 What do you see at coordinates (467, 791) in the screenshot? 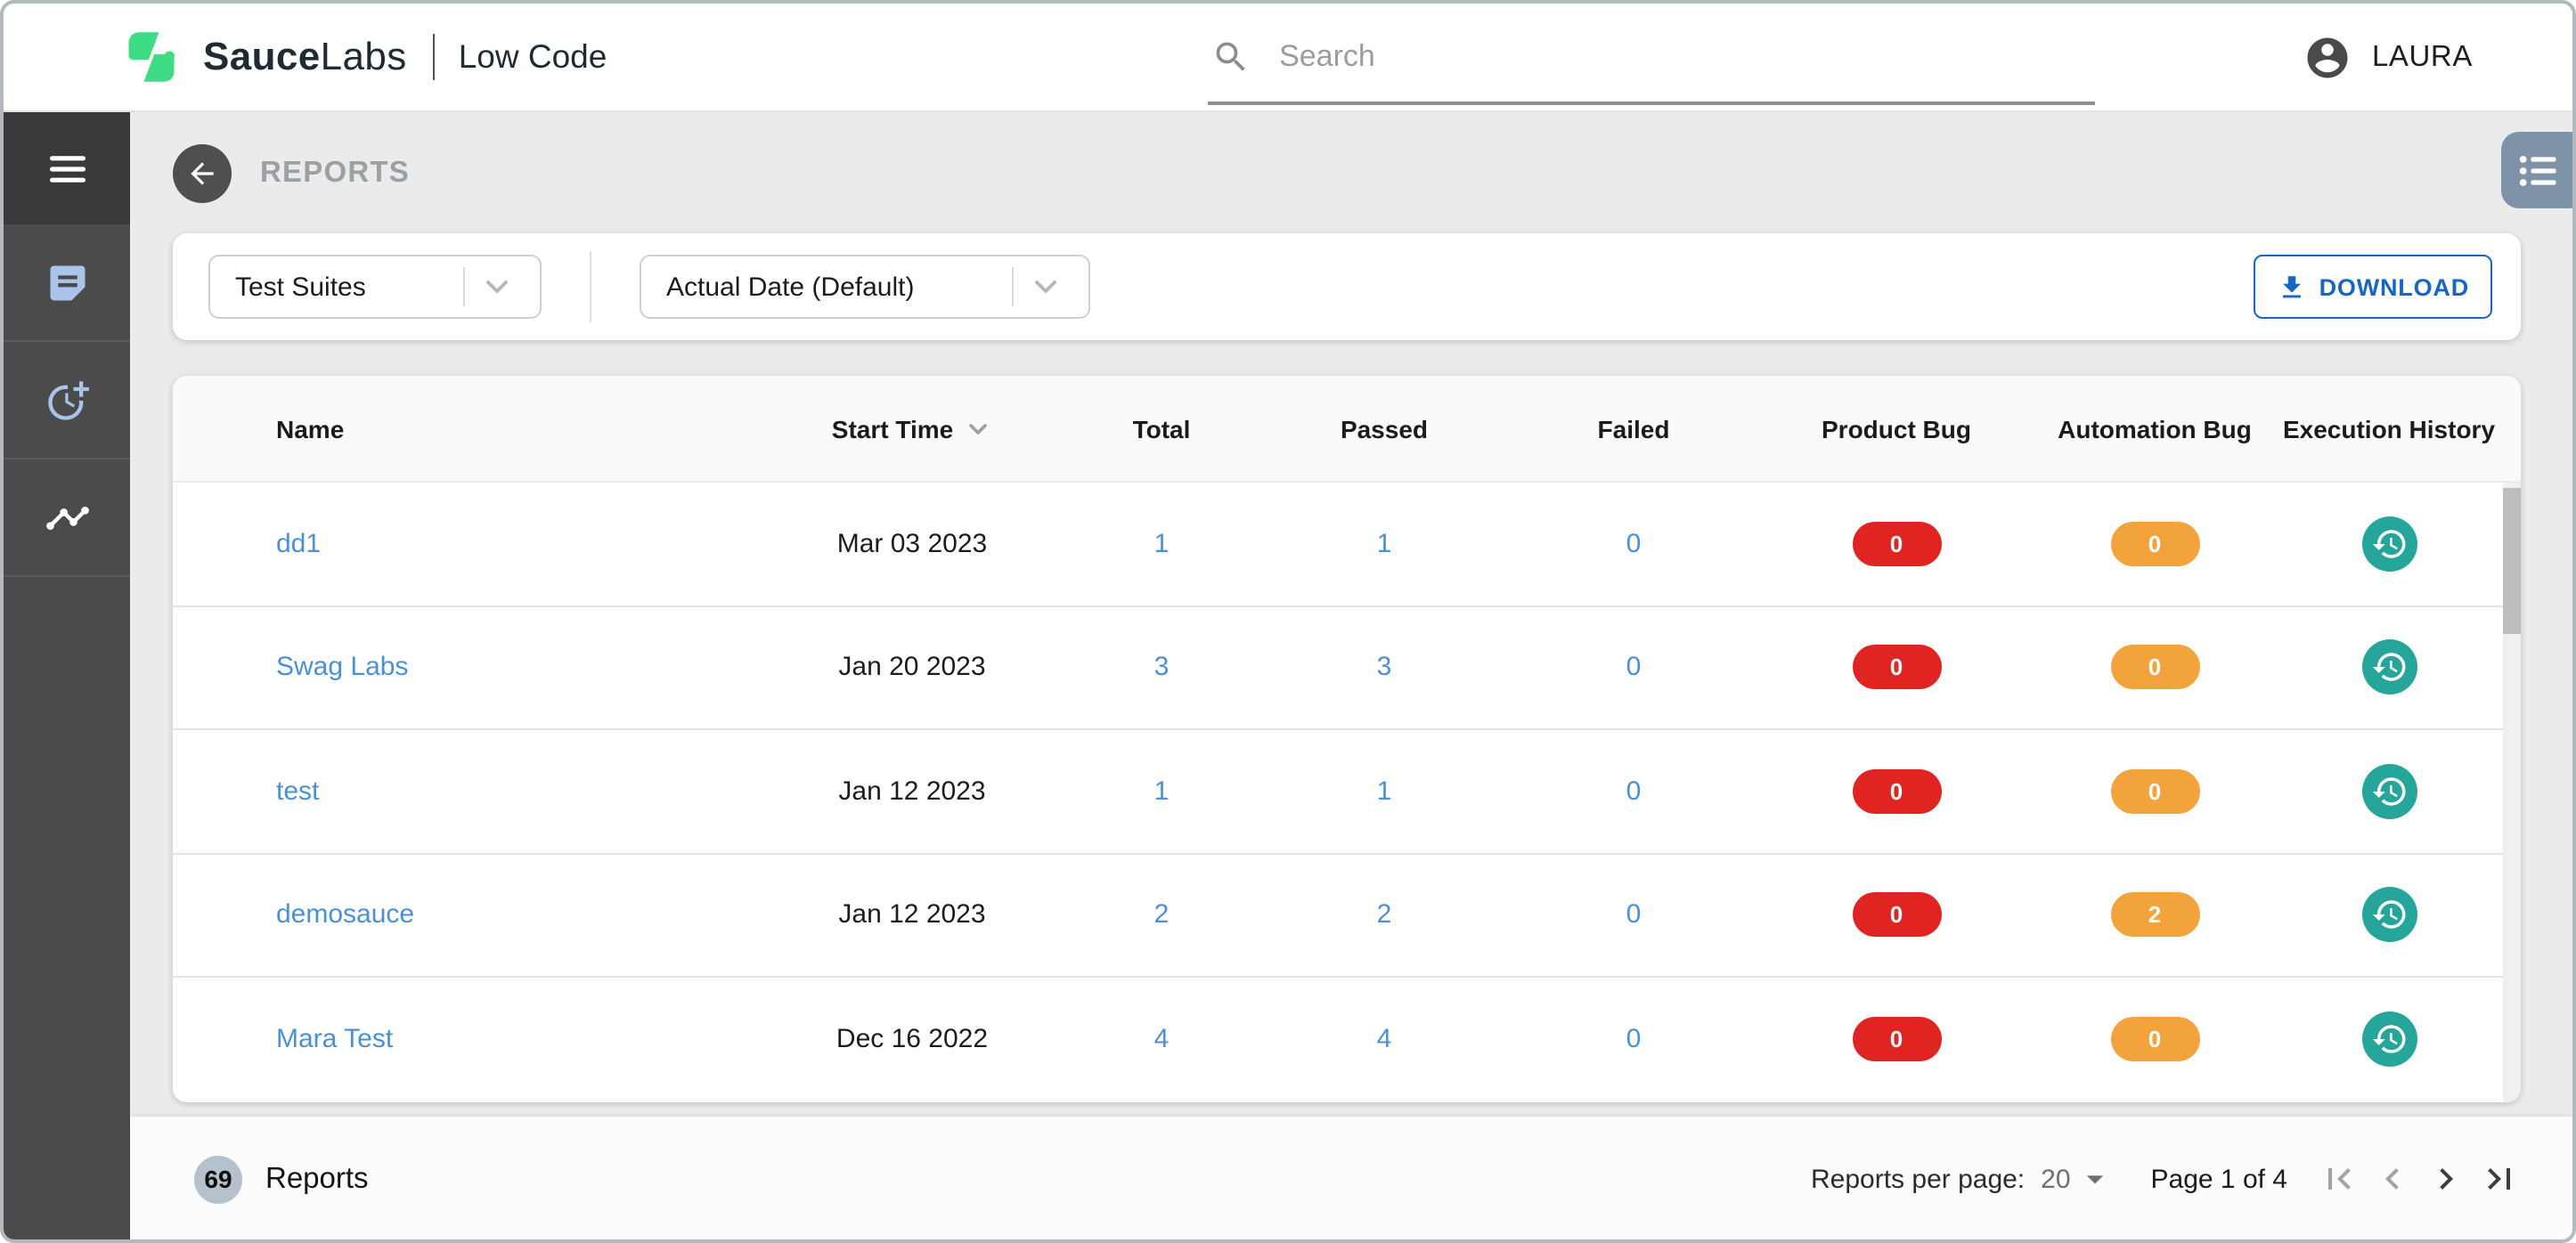
I see `name-cell: test` at bounding box center [467, 791].